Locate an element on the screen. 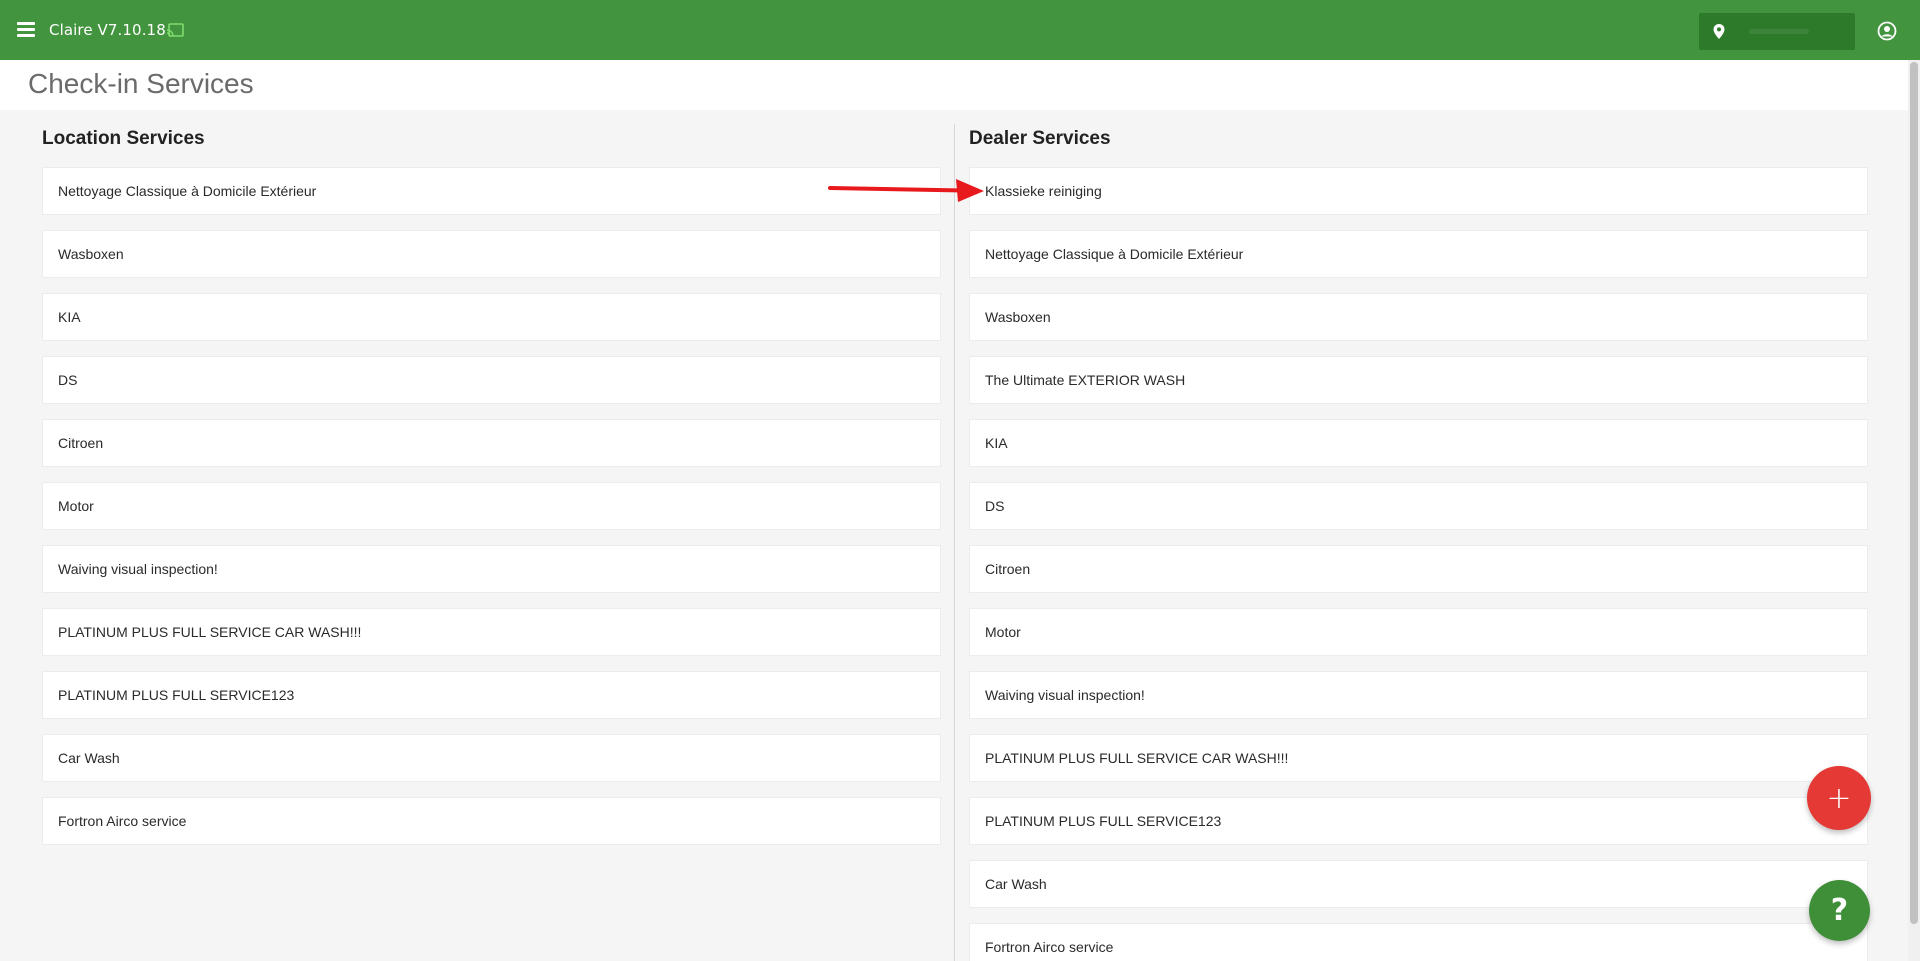 The height and width of the screenshot is (961, 1920). page-scrollbar is located at coordinates (1914, 510).